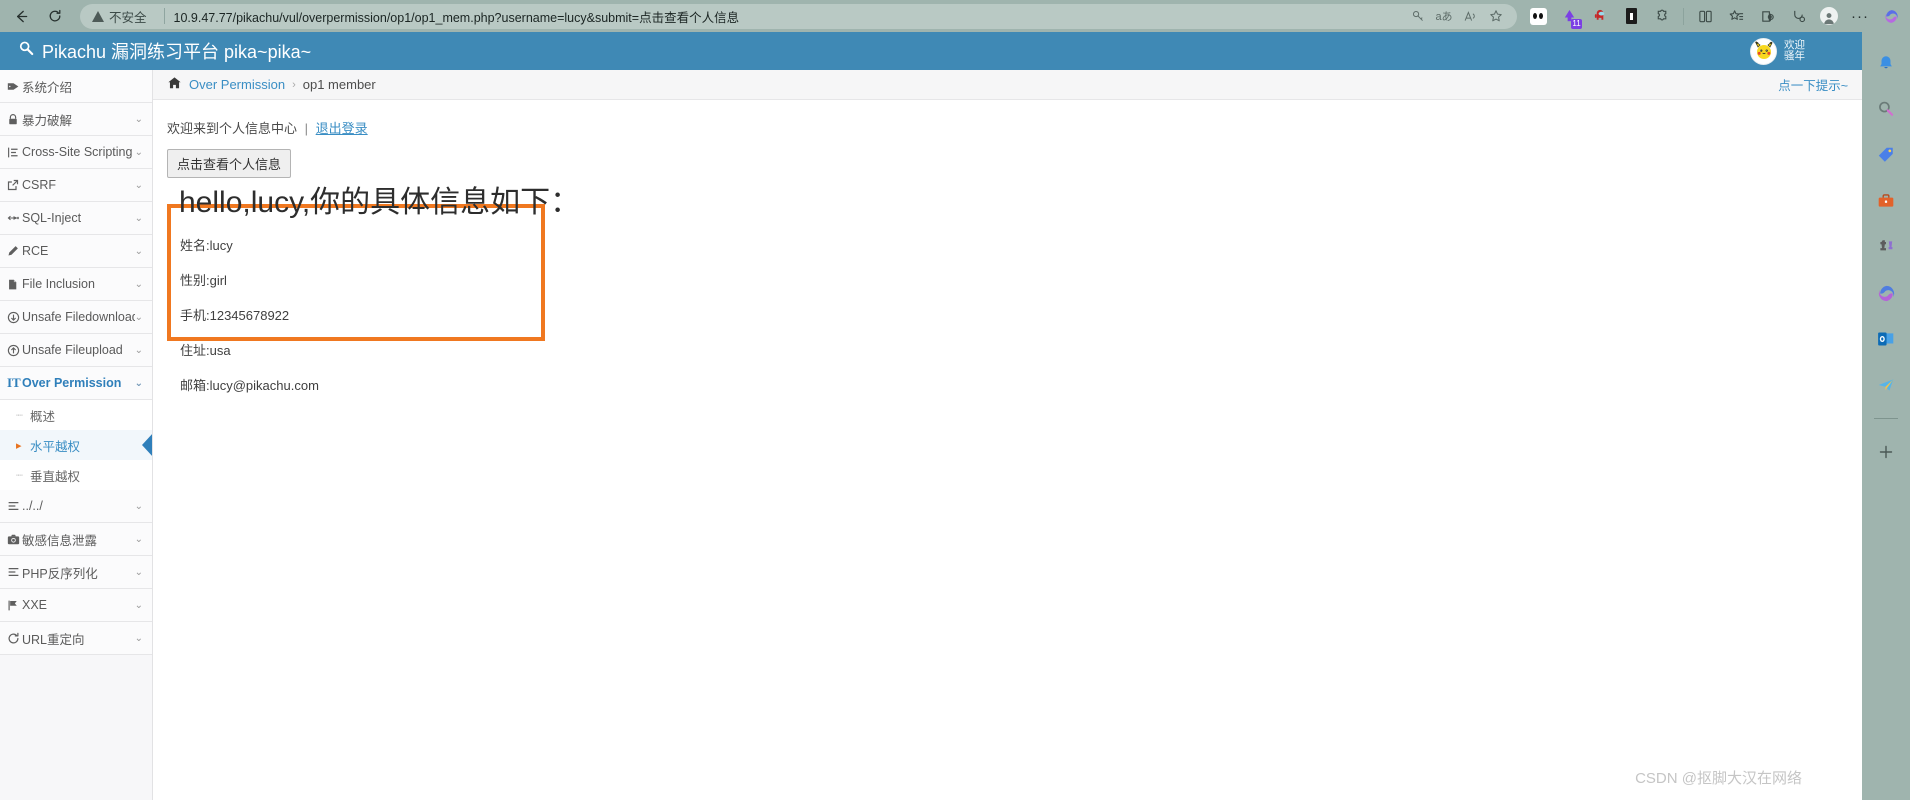  What do you see at coordinates (1600, 16) in the screenshot?
I see `extension-amongus-icon` at bounding box center [1600, 16].